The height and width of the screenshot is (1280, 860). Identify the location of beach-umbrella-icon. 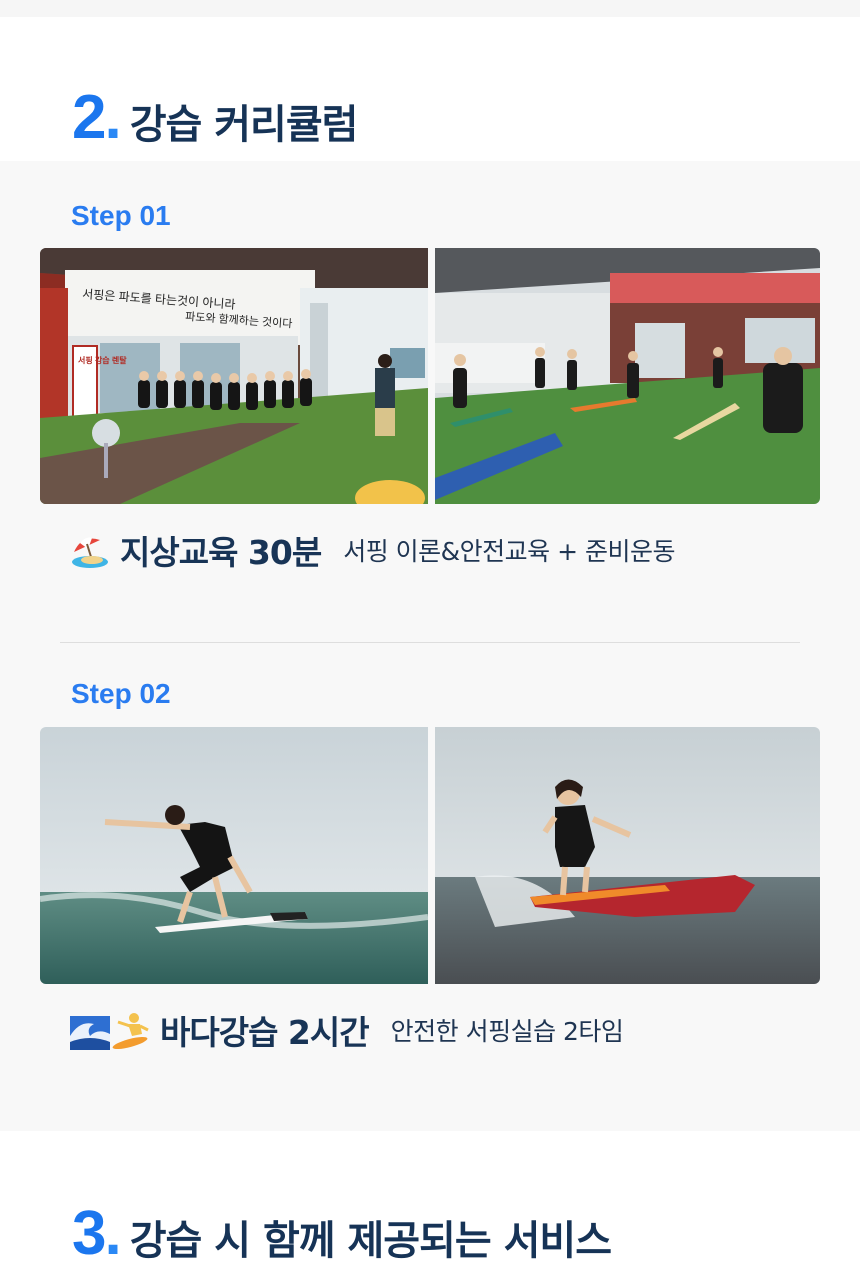
(90, 550).